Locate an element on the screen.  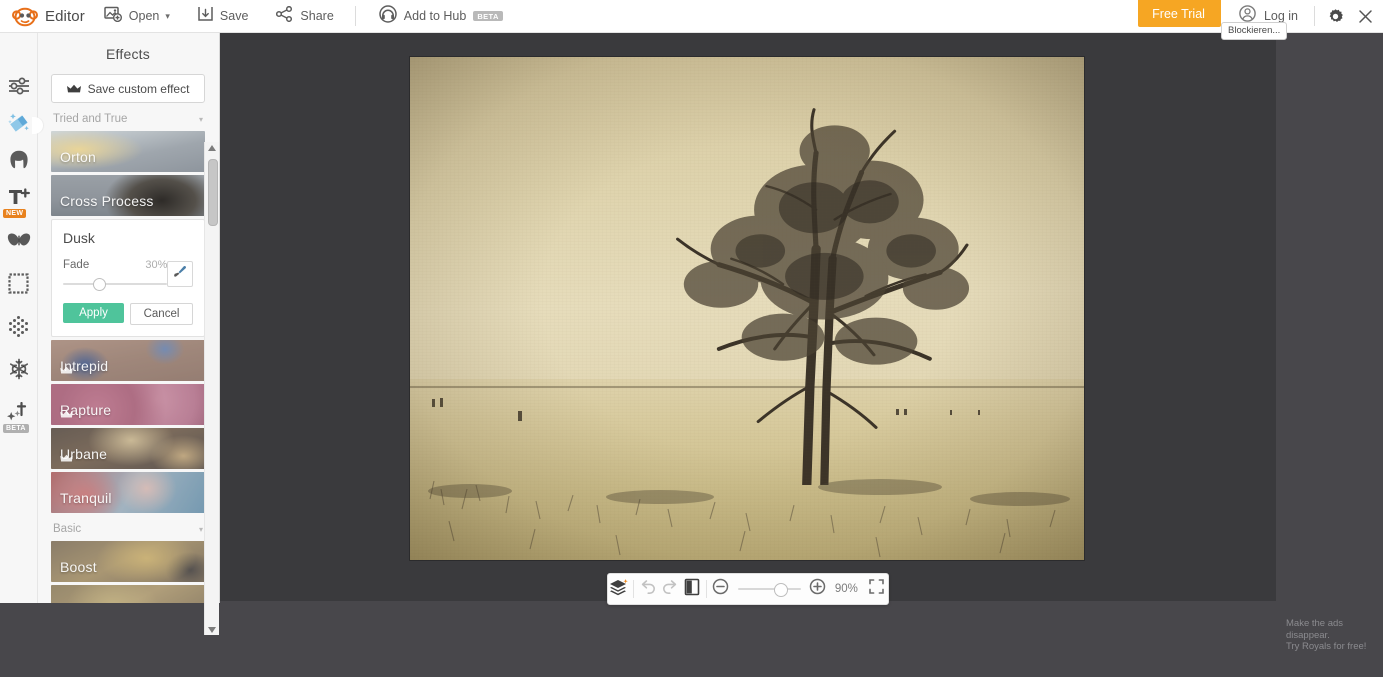
layers-add-button is located at coordinates (619, 589).